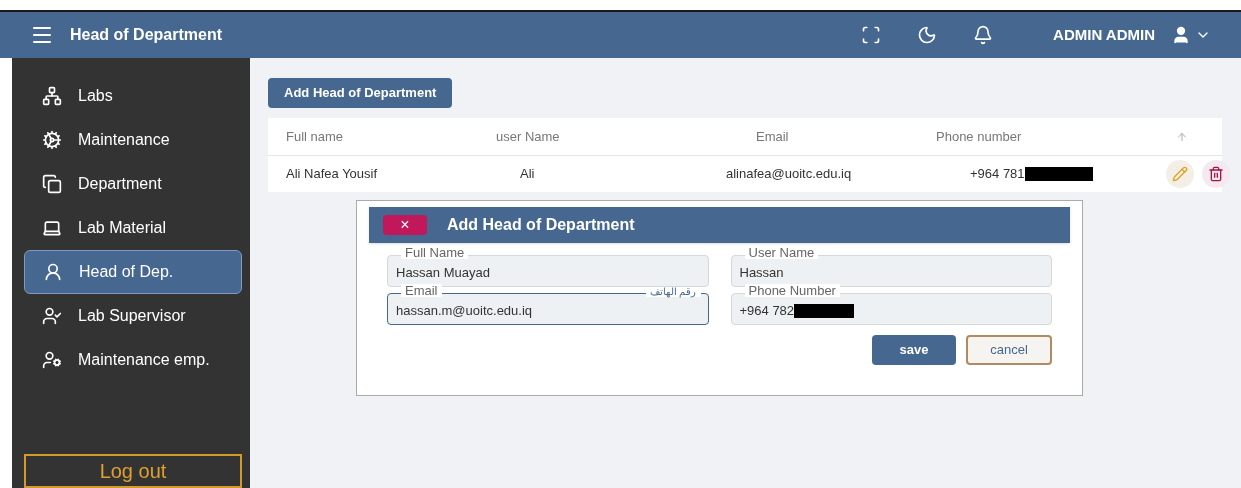 The width and height of the screenshot is (1241, 488). What do you see at coordinates (914, 350) in the screenshot?
I see `save-button: save` at bounding box center [914, 350].